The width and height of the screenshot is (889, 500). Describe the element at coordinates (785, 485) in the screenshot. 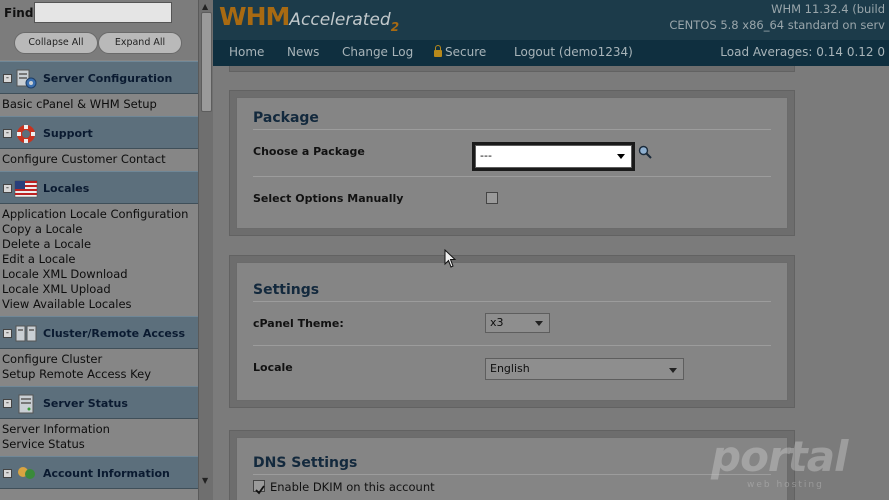

I see `watermark-subtext: web hosting` at that location.